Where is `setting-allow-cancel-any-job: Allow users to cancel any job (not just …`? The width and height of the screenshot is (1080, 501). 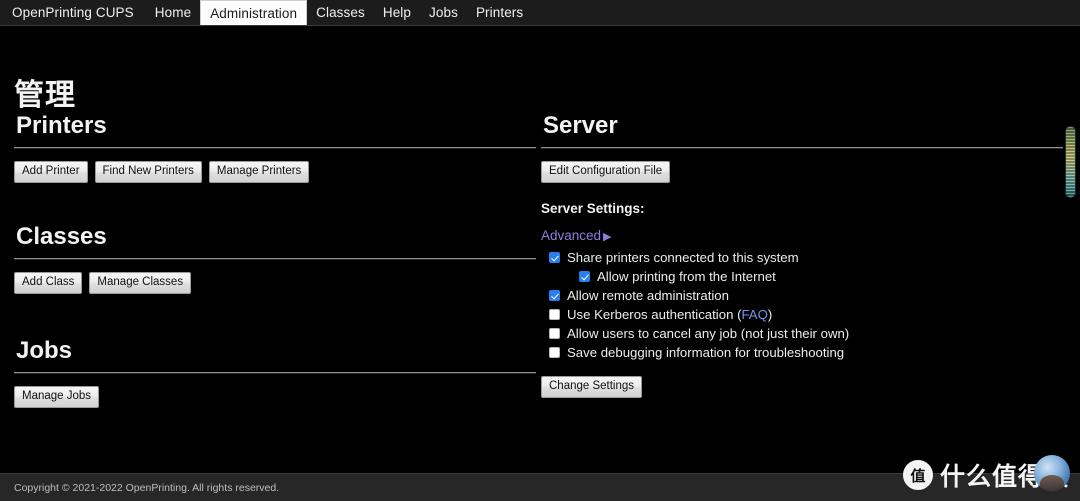
setting-allow-cancel-any-job: Allow users to cancel any job (not just … is located at coordinates (802, 333).